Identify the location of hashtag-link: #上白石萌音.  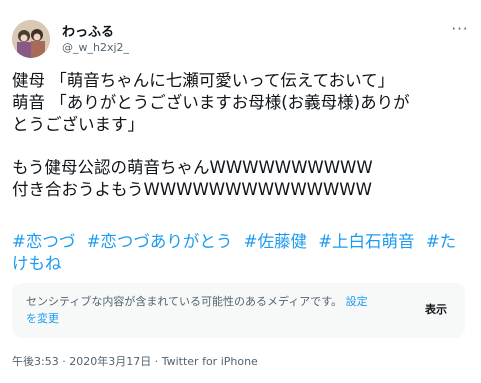
(366, 241).